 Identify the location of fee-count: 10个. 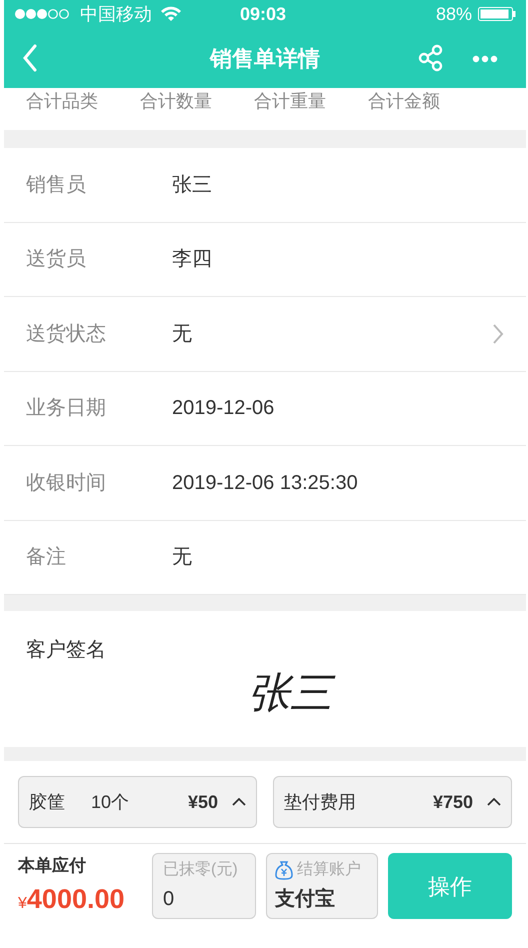
(110, 802).